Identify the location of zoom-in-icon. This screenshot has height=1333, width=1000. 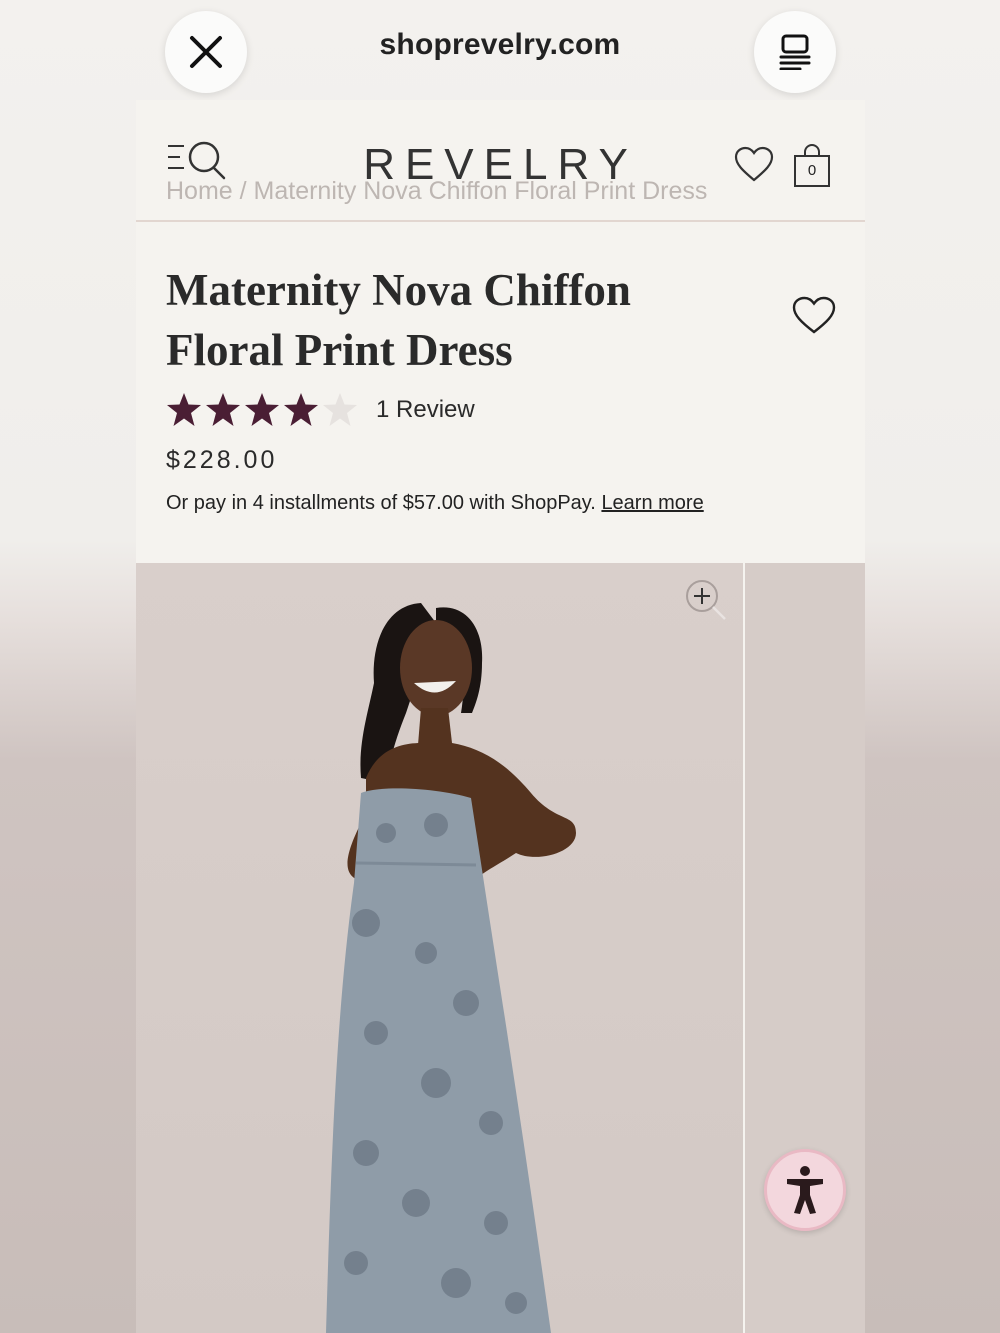
(706, 600).